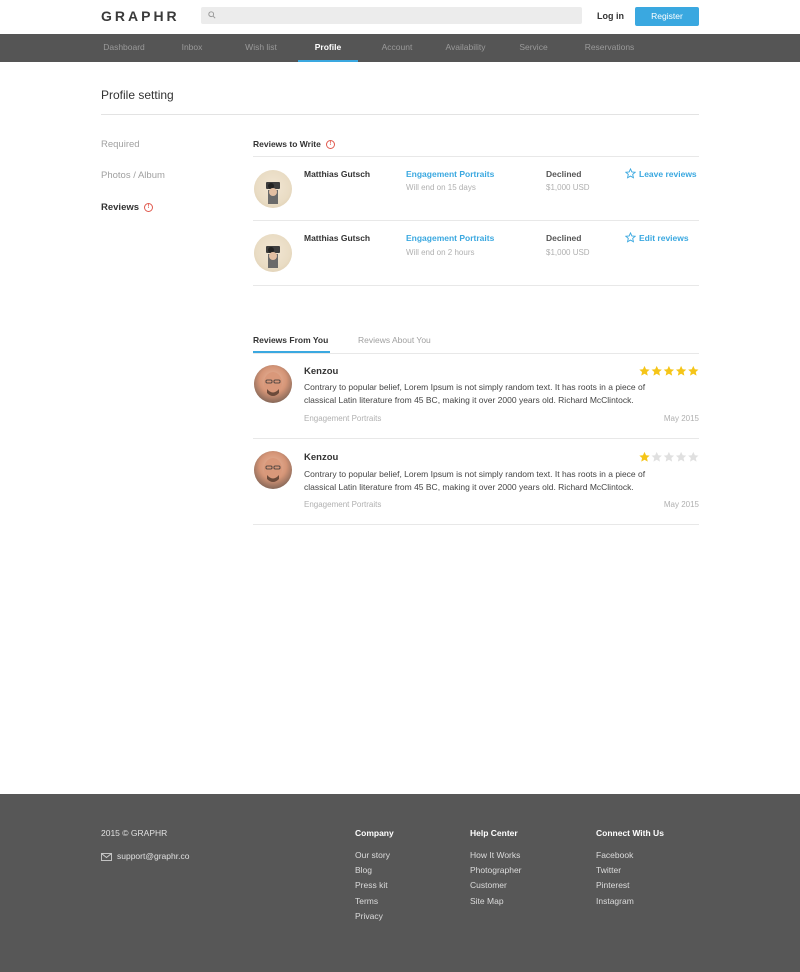  Describe the element at coordinates (465, 48) in the screenshot. I see `nav-availability: Availability` at that location.